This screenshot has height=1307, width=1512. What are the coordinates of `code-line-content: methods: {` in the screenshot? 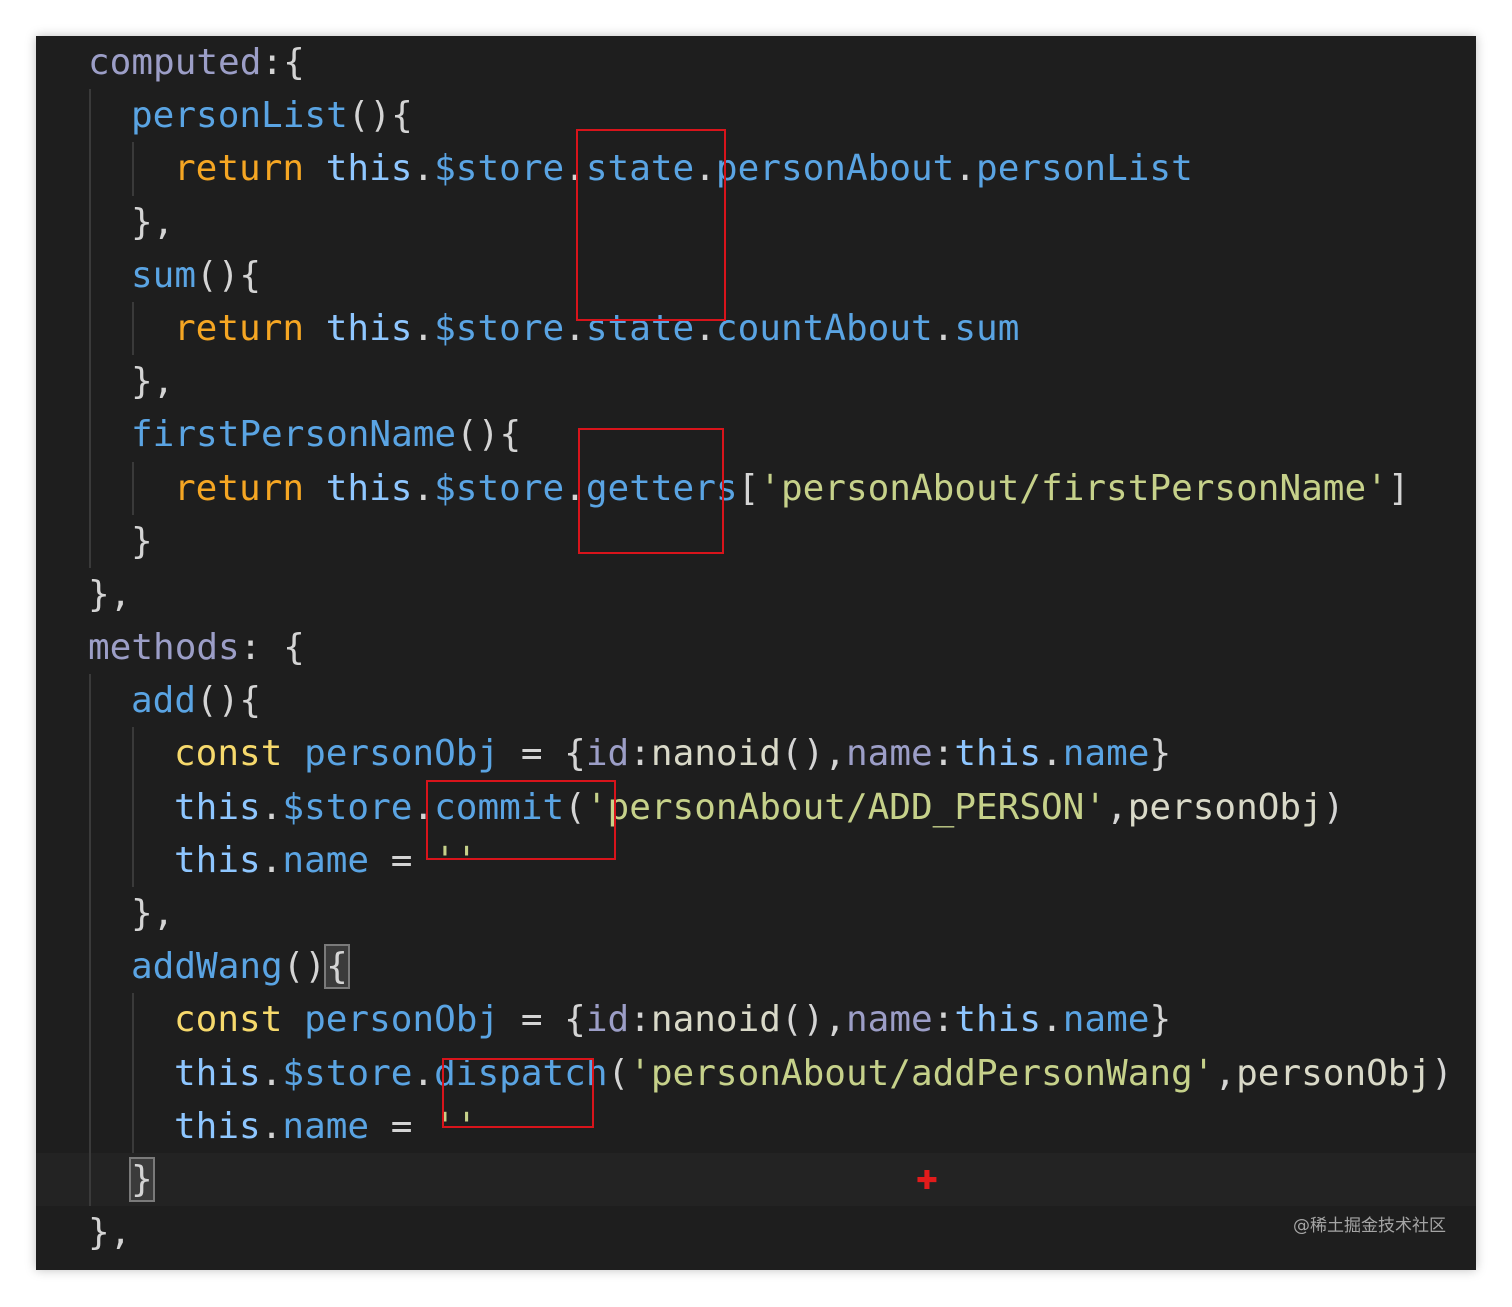 It's located at (196, 647).